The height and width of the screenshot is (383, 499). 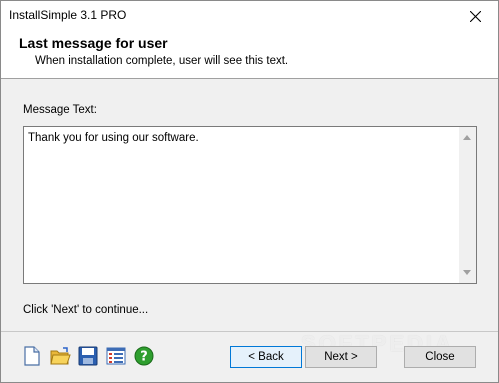 I want to click on message-text-label: Message Text:, so click(x=60, y=110).